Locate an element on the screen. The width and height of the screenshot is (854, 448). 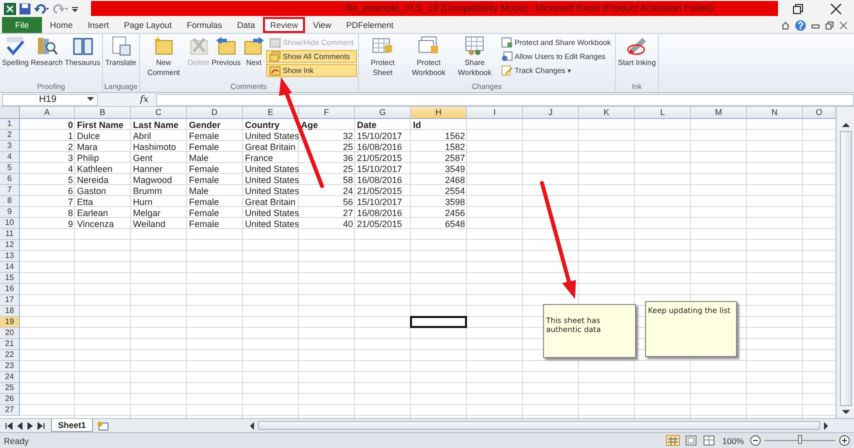
ribbon-tab: View is located at coordinates (322, 25).